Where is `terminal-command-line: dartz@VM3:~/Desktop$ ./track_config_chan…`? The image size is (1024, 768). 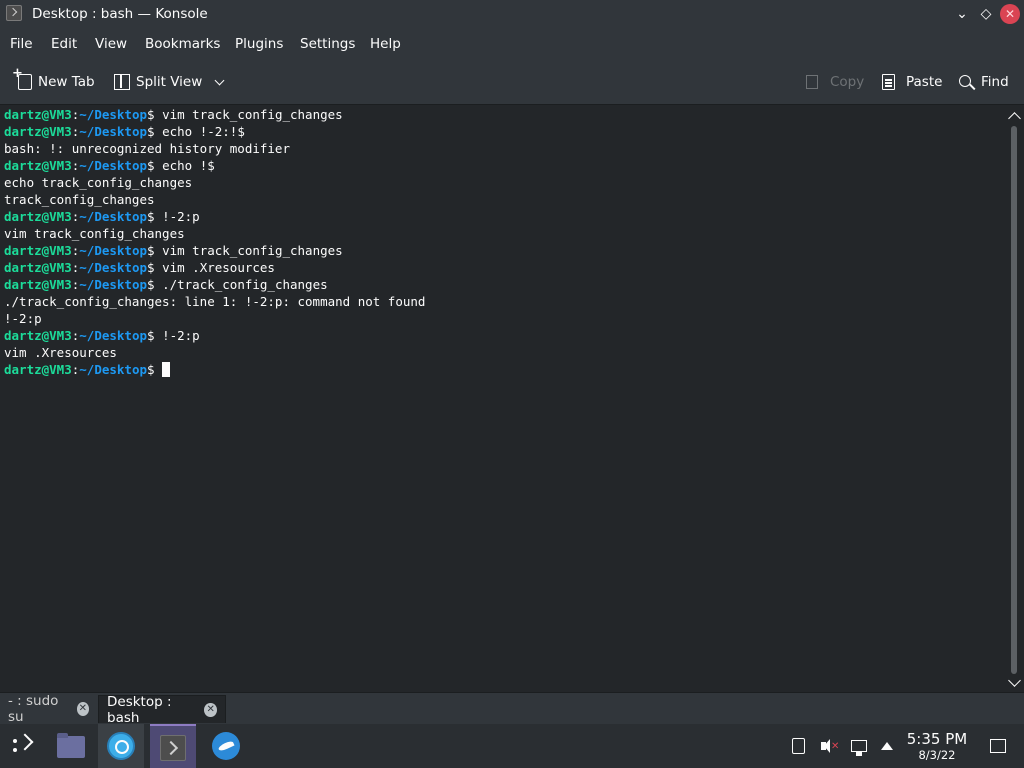
terminal-command-line: dartz@VM3:~/Desktop$ ./track_config_chan… is located at coordinates (505, 284).